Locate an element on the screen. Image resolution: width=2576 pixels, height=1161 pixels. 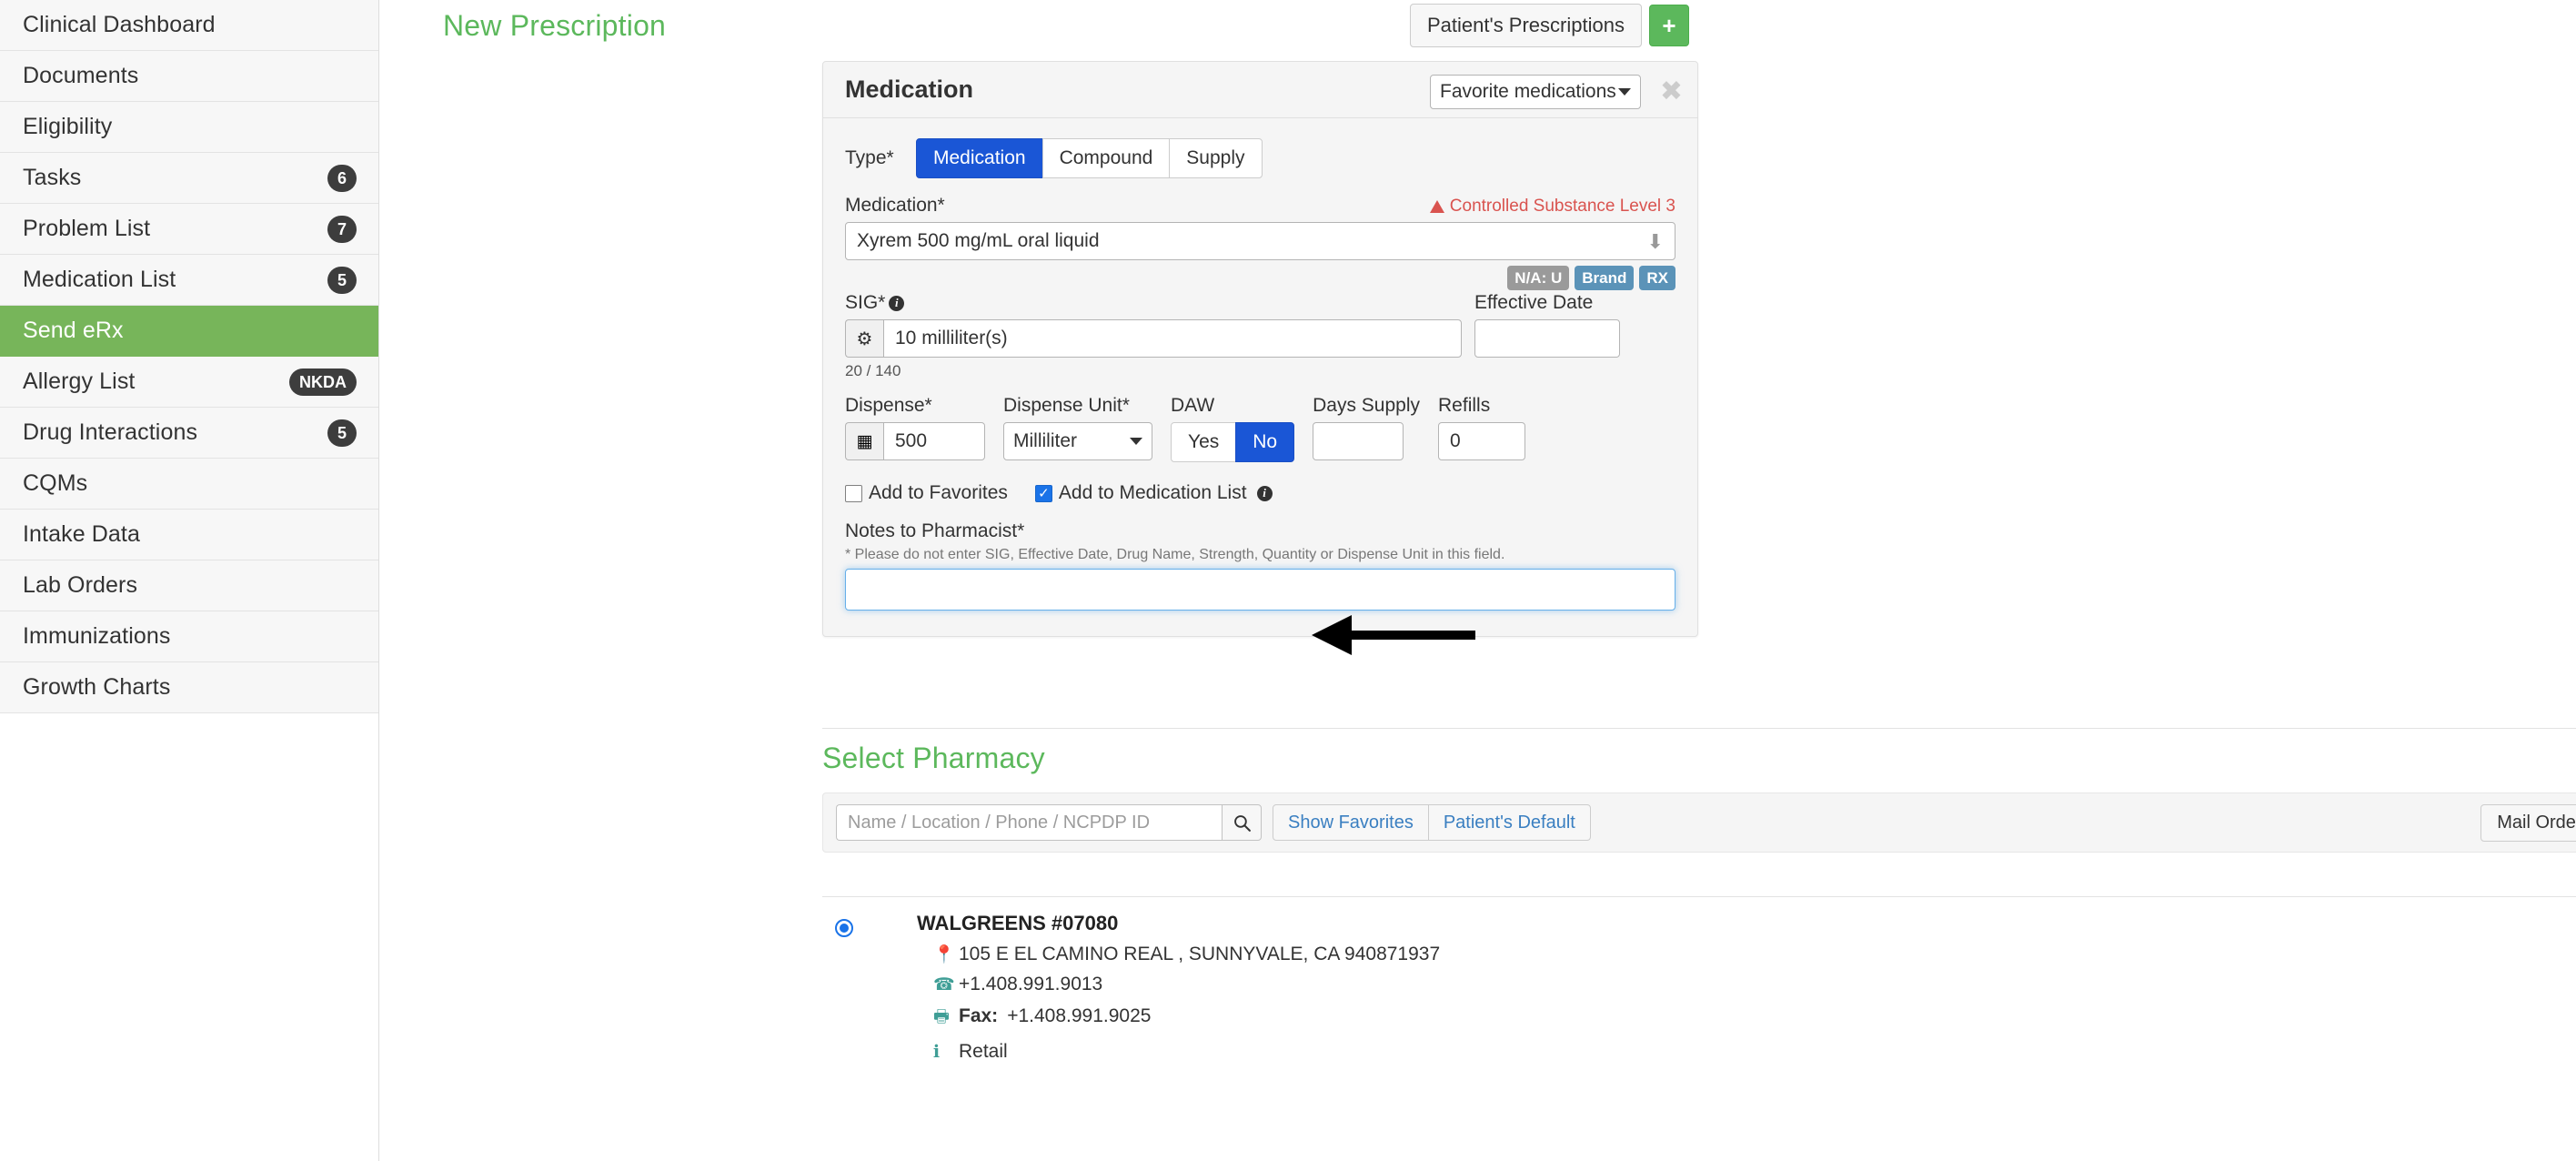
sidebar-item-lab-orders: Lab Orders is located at coordinates (189, 585).